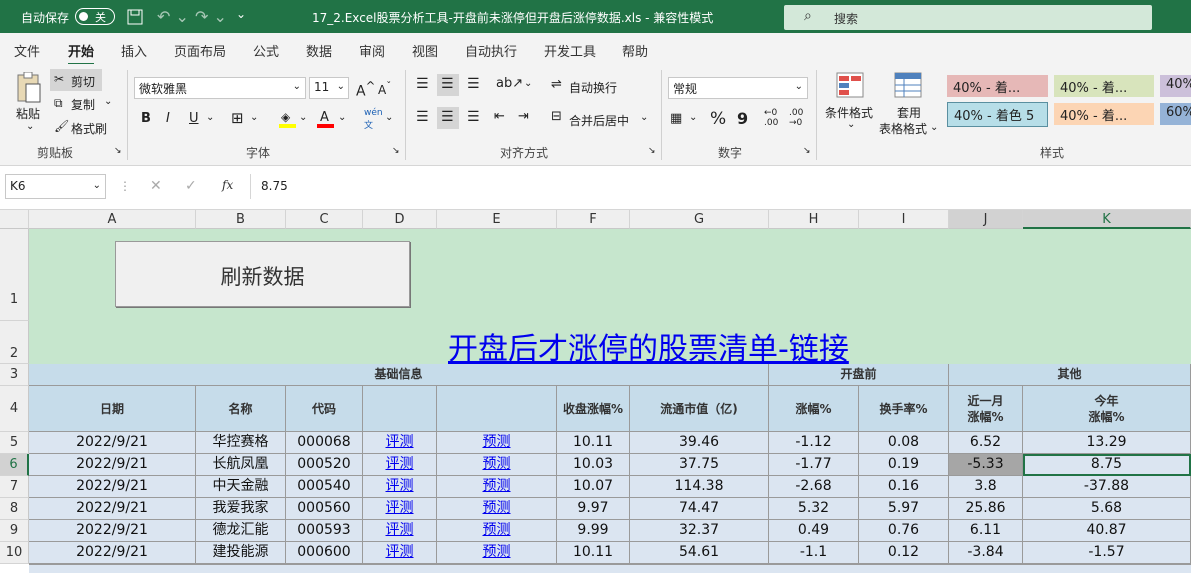 The image size is (1191, 573). Describe the element at coordinates (593, 87) in the screenshot. I see `wrap-text-button: 自动换行` at that location.